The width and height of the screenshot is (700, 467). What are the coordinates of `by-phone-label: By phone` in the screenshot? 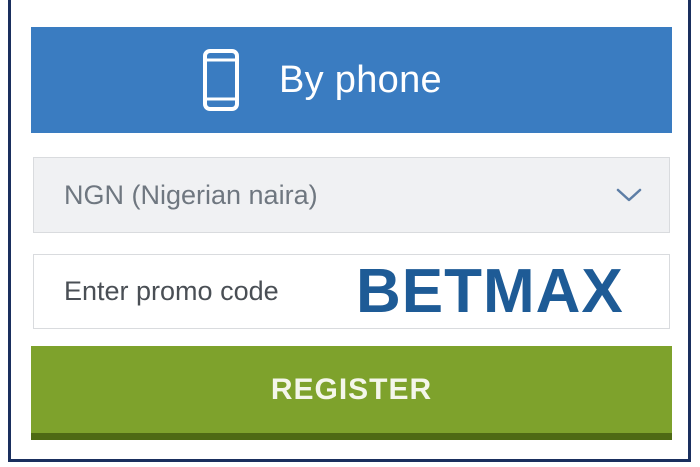 It's located at (360, 79).